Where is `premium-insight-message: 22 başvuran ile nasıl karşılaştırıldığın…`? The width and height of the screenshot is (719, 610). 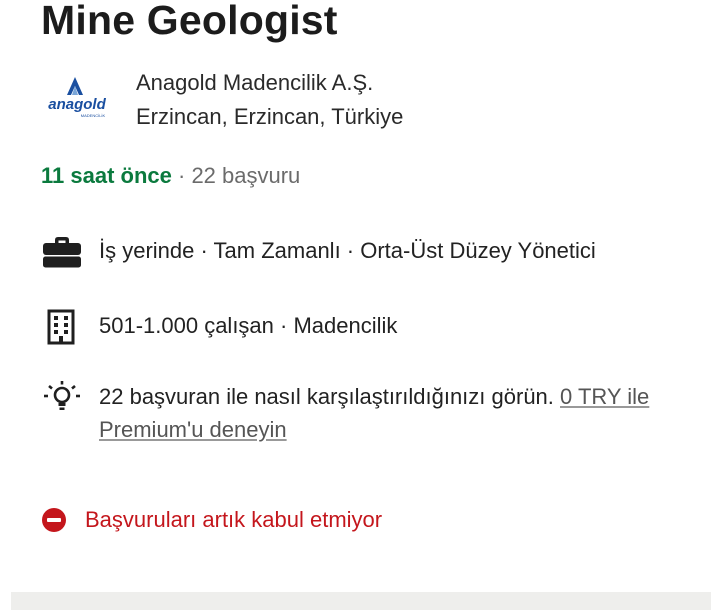
premium-insight-message: 22 başvuran ile nasıl karşılaştırıldığın… is located at coordinates (330, 396).